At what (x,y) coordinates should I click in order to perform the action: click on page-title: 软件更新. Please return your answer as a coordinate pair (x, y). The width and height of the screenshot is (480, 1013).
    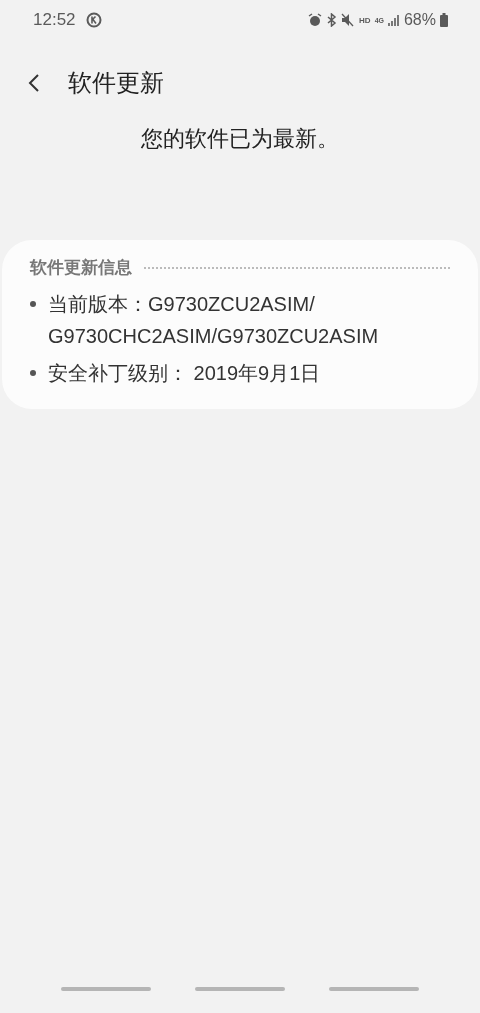
    Looking at the image, I should click on (116, 83).